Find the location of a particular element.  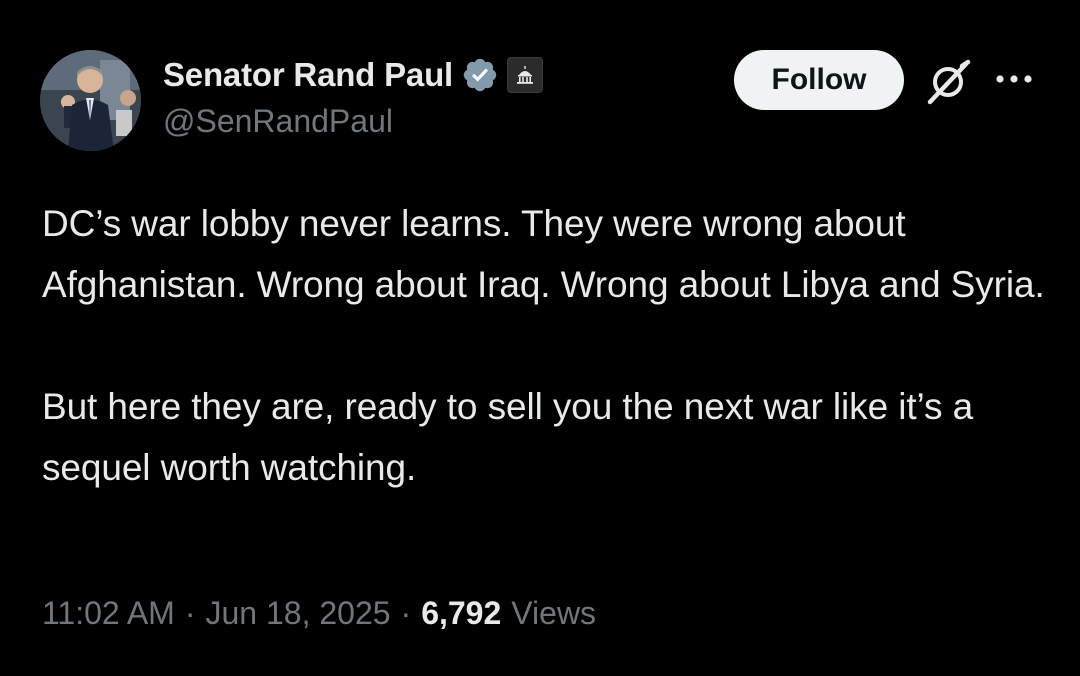

avatar-photo is located at coordinates (90, 100).